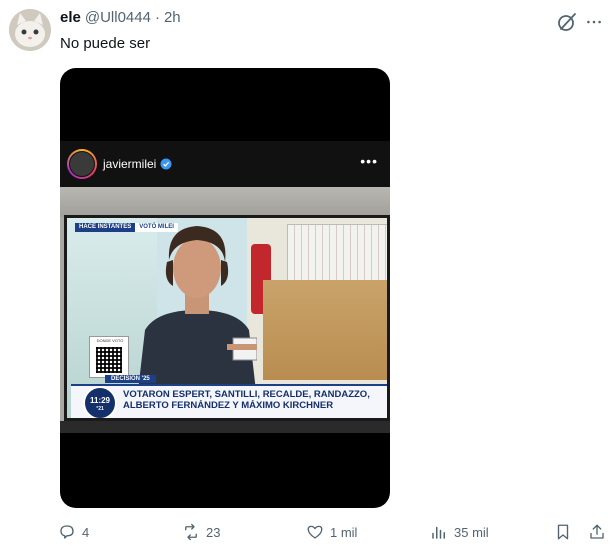  I want to click on instagram-avatar, so click(82, 164).